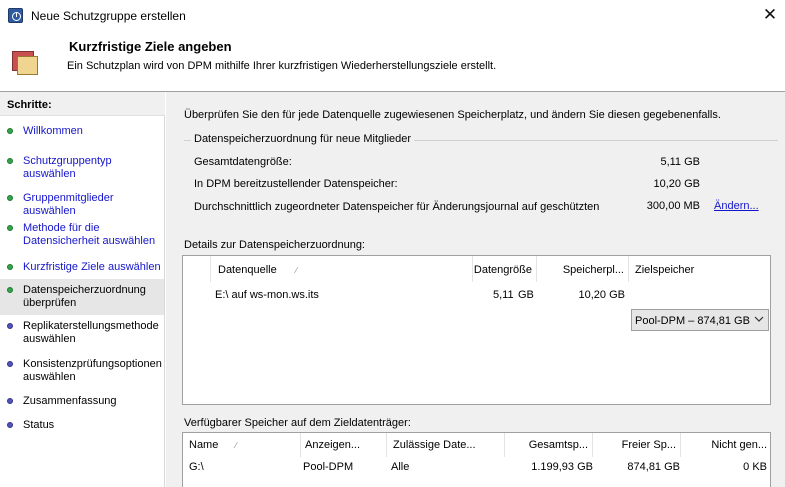 The width and height of the screenshot is (785, 487). What do you see at coordinates (676, 184) in the screenshot?
I see `dpm-storage-value: 10,20 GB` at bounding box center [676, 184].